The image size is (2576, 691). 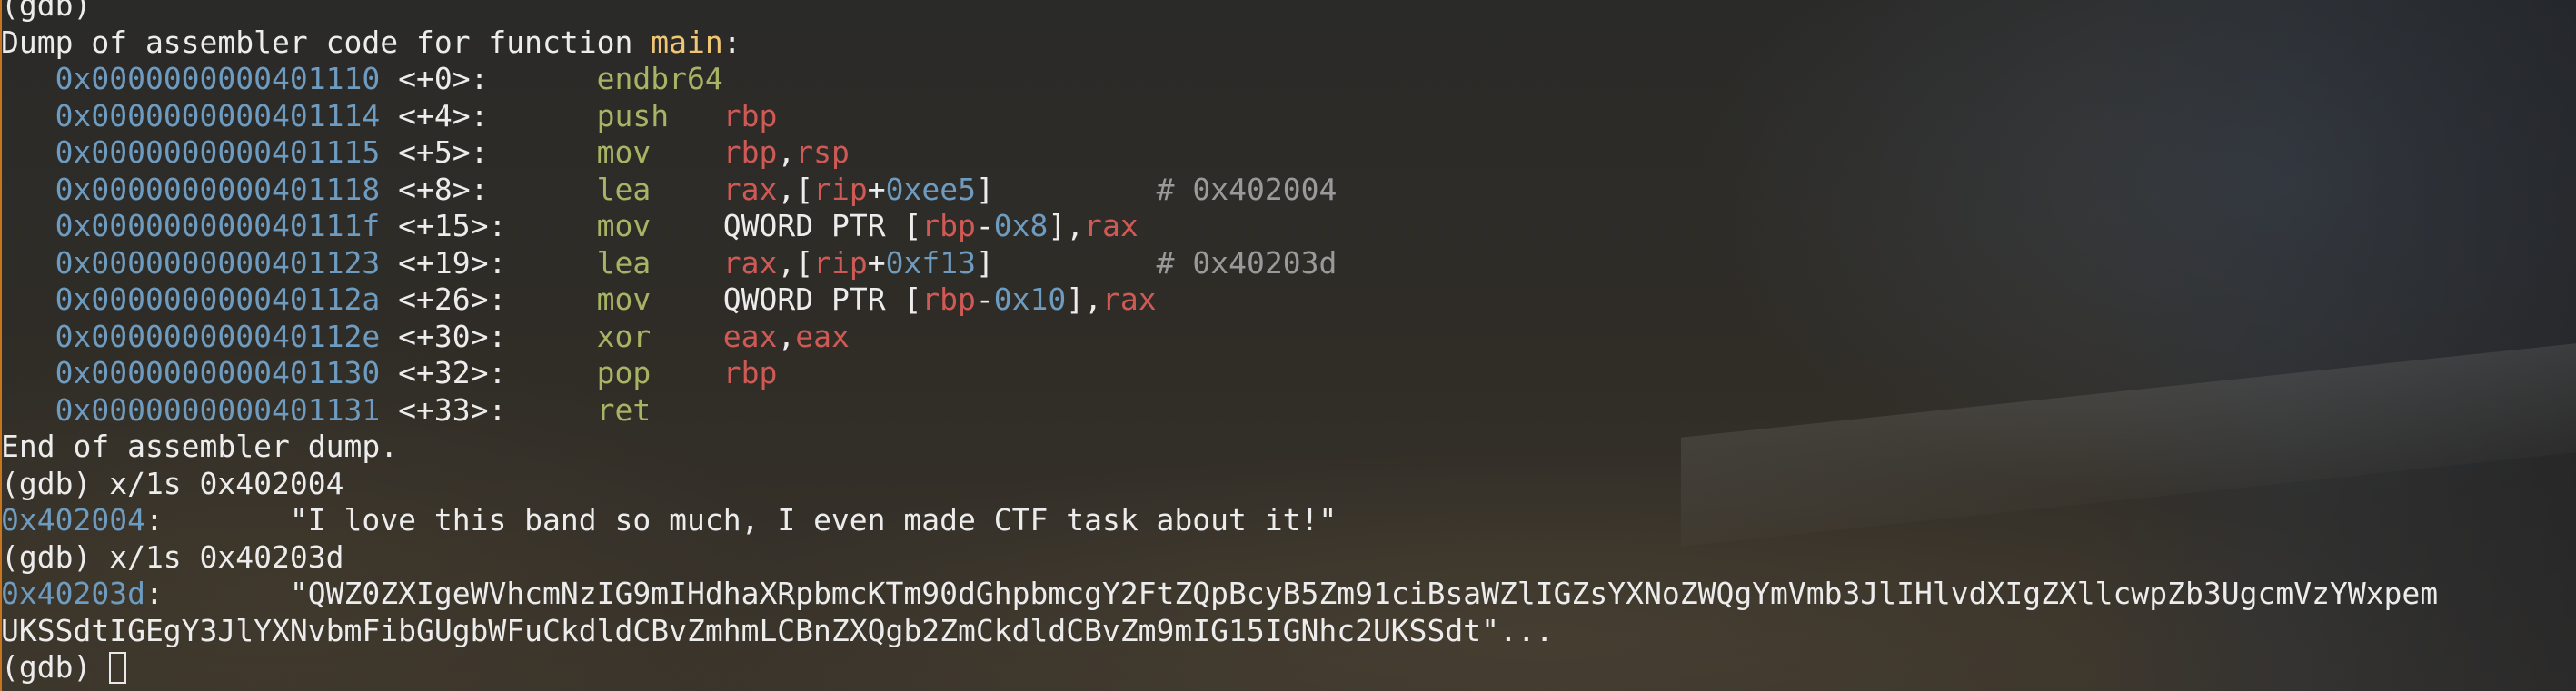 I want to click on register: rsp, so click(x=822, y=152).